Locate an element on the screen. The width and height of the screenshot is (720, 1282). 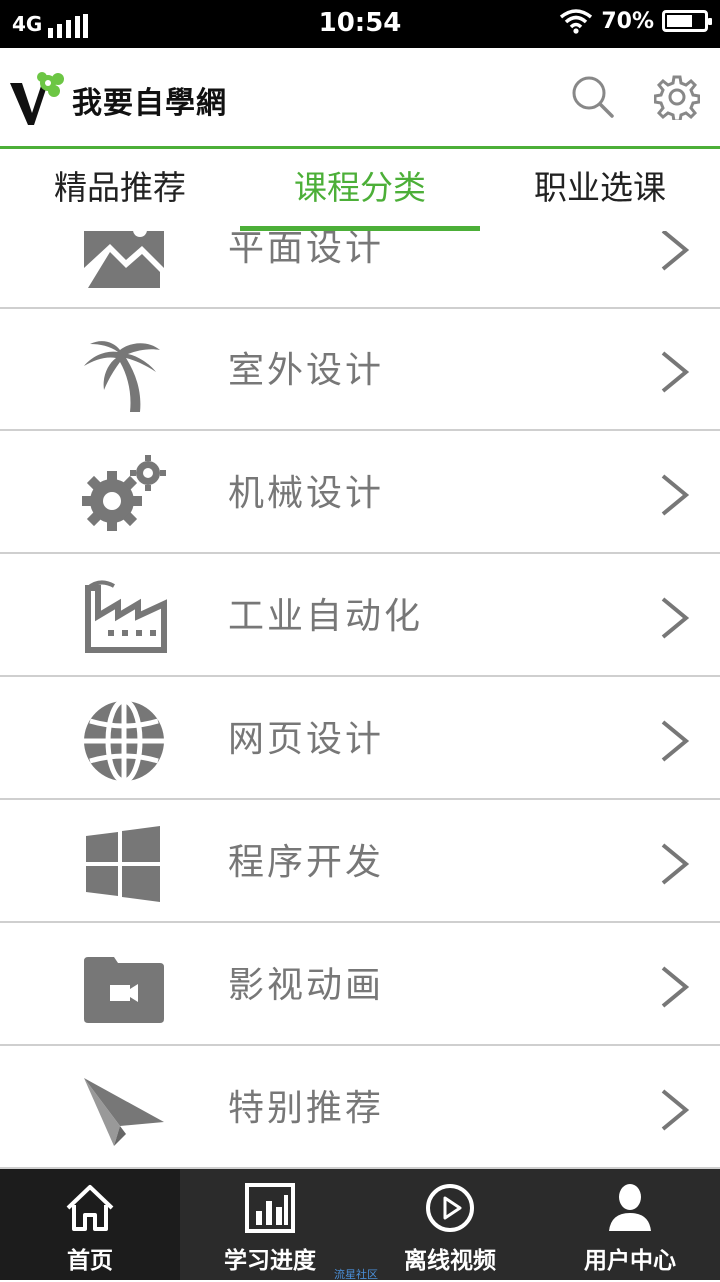
category-label: 影视动画 is located at coordinates (306, 985).